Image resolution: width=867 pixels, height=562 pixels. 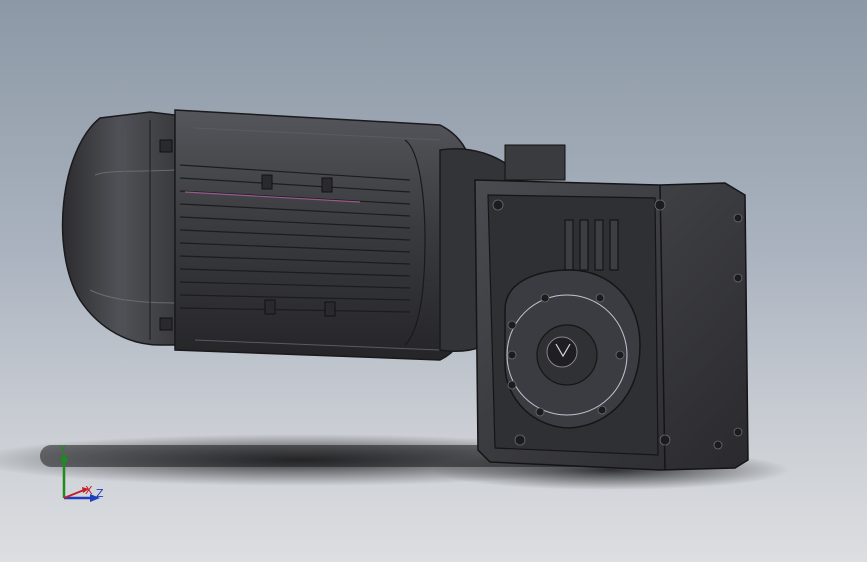 What do you see at coordinates (62, 449) in the screenshot?
I see `y-axis-label: Y` at bounding box center [62, 449].